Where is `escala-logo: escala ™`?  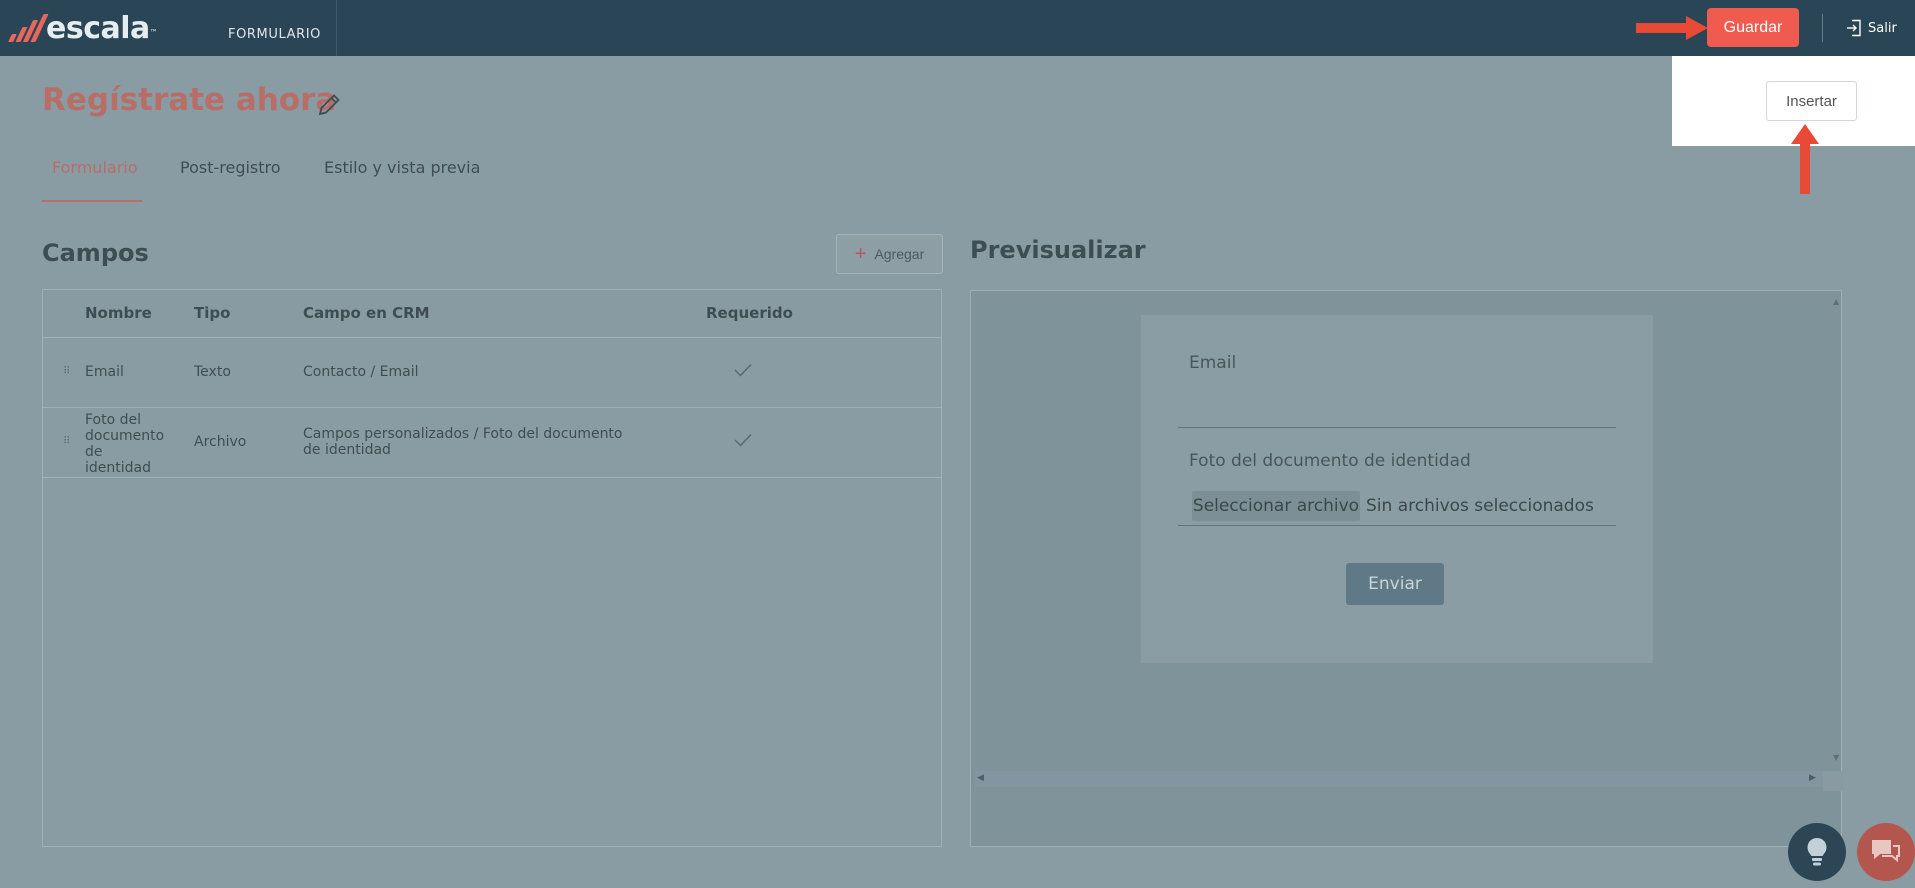
escala-logo: escala ™ is located at coordinates (81, 28).